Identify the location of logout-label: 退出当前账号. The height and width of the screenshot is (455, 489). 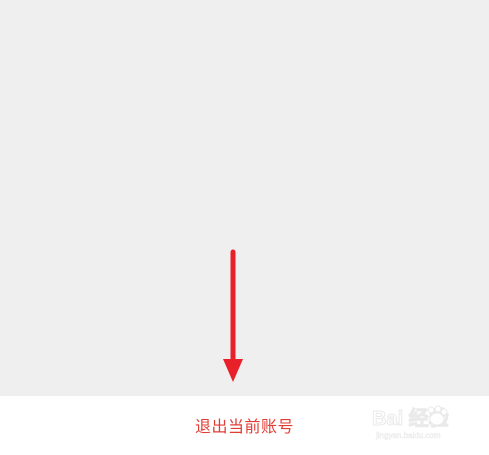
(244, 426).